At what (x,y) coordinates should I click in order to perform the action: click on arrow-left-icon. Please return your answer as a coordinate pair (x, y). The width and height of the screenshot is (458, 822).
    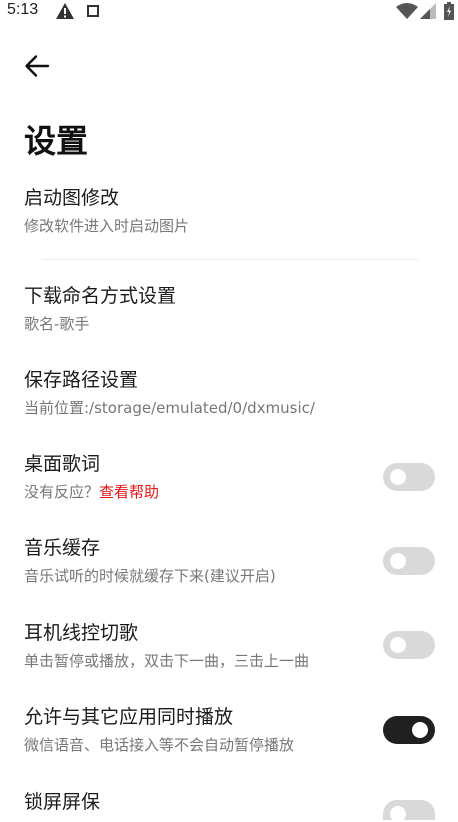
    Looking at the image, I should click on (37, 66).